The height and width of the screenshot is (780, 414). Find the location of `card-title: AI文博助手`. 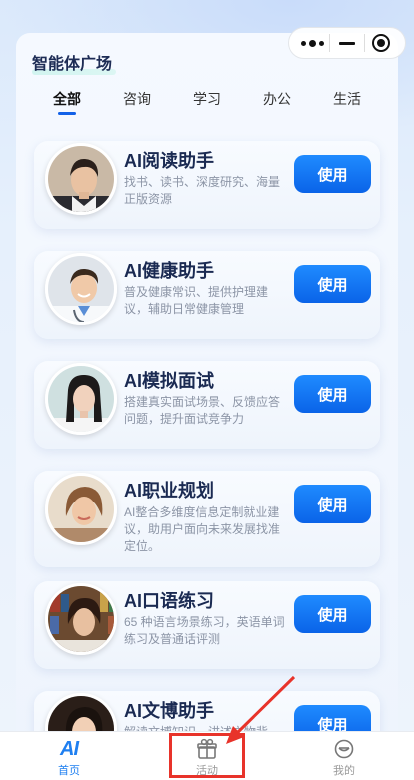

card-title: AI文博助手 is located at coordinates (169, 711).